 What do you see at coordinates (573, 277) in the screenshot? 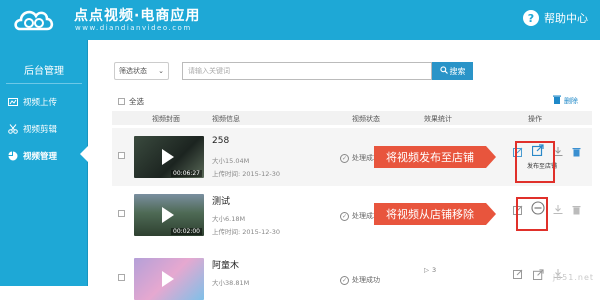
I see `watermark: jb51.net` at bounding box center [573, 277].